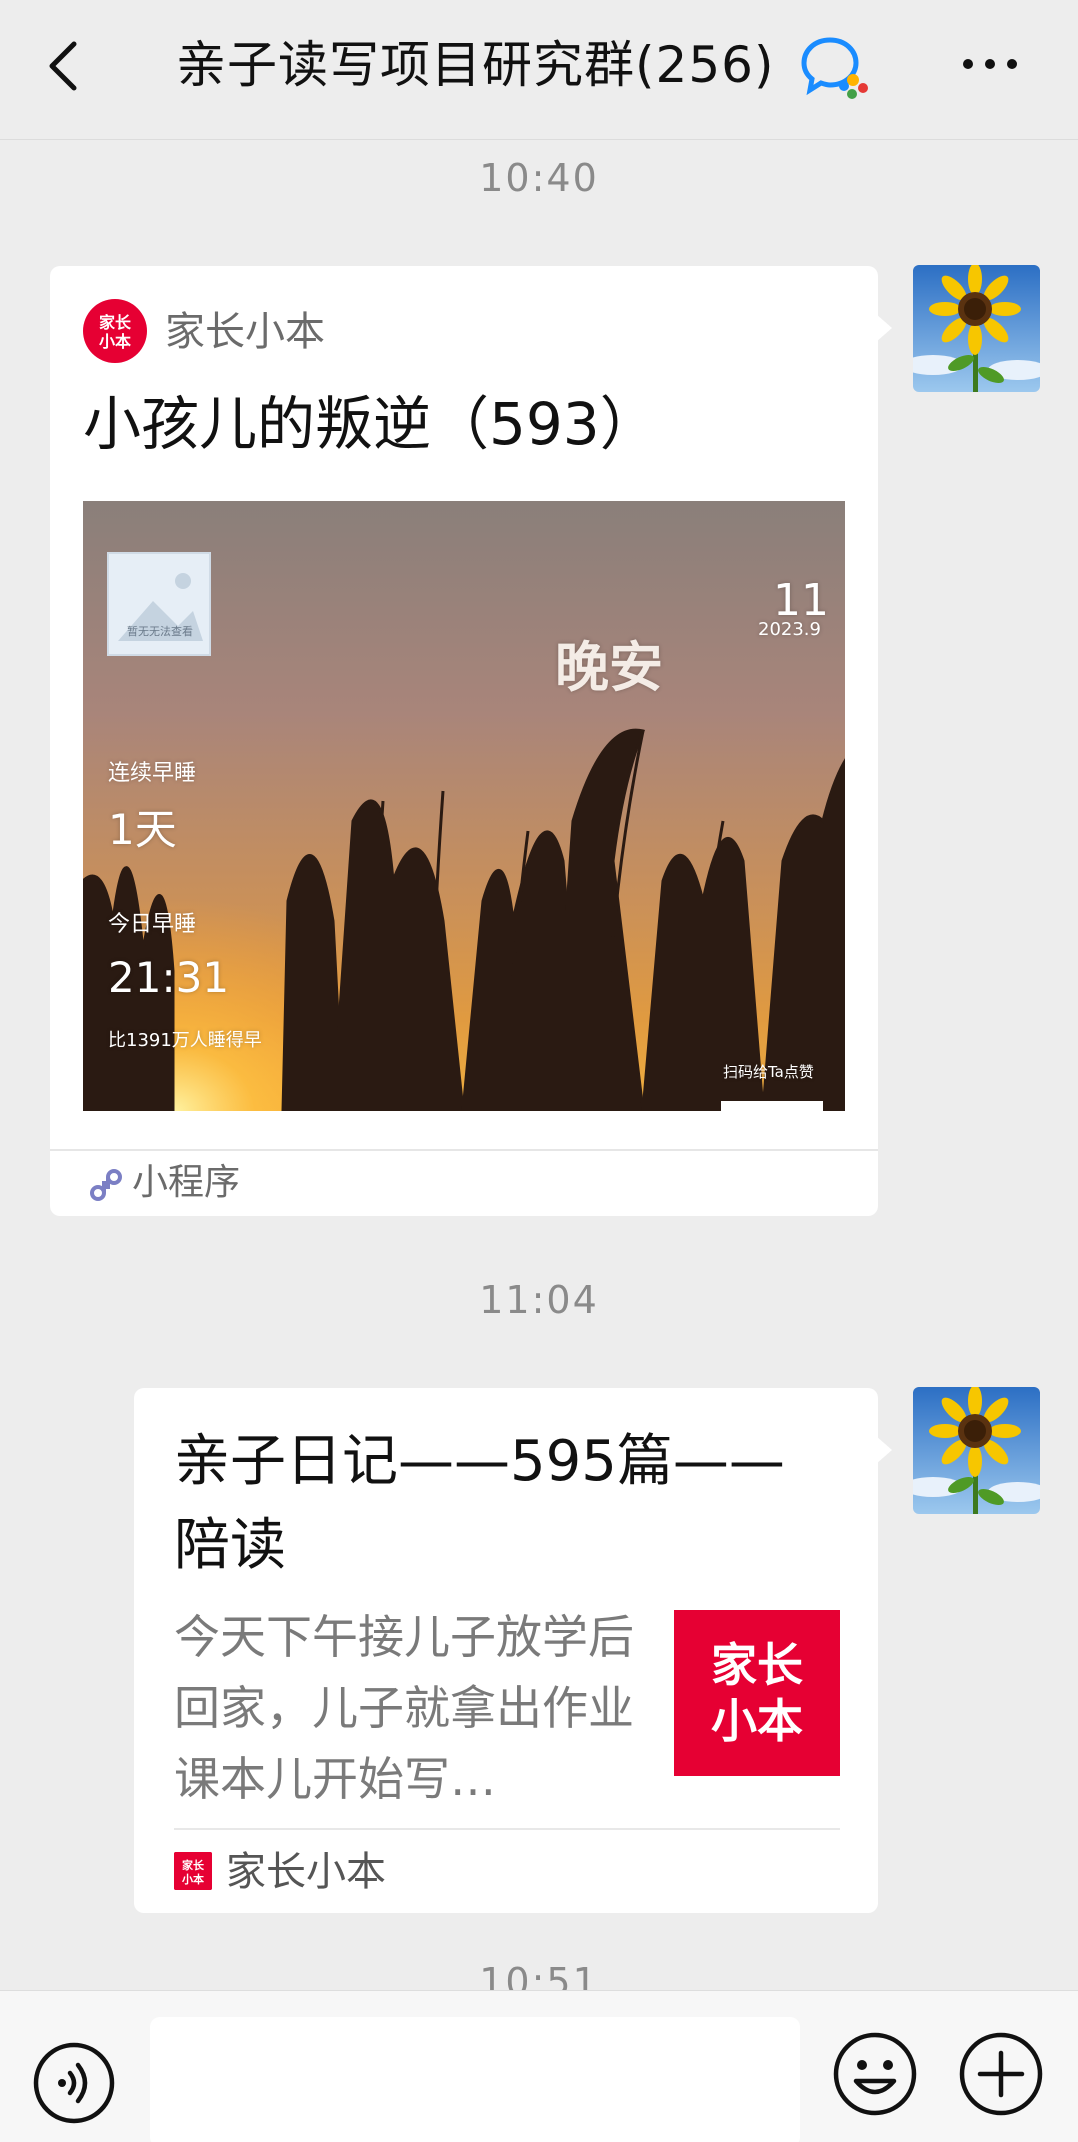  I want to click on divider, so click(507, 1829).